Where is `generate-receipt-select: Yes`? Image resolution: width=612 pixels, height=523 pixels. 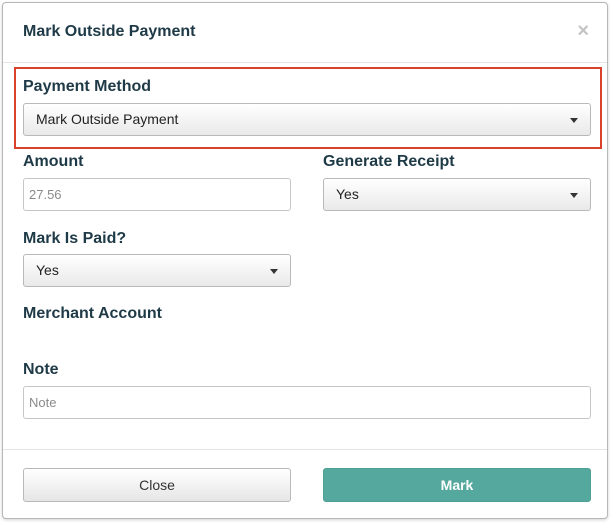 generate-receipt-select: Yes is located at coordinates (457, 194).